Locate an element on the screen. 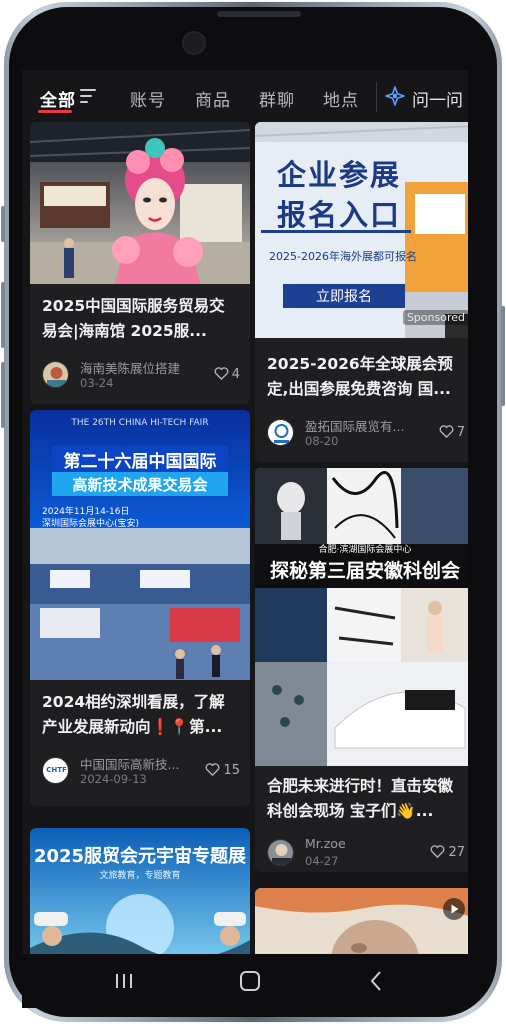 The height and width of the screenshot is (1024, 506). ad-subtitle: 2025-2026年海外展都可报名 is located at coordinates (343, 256).